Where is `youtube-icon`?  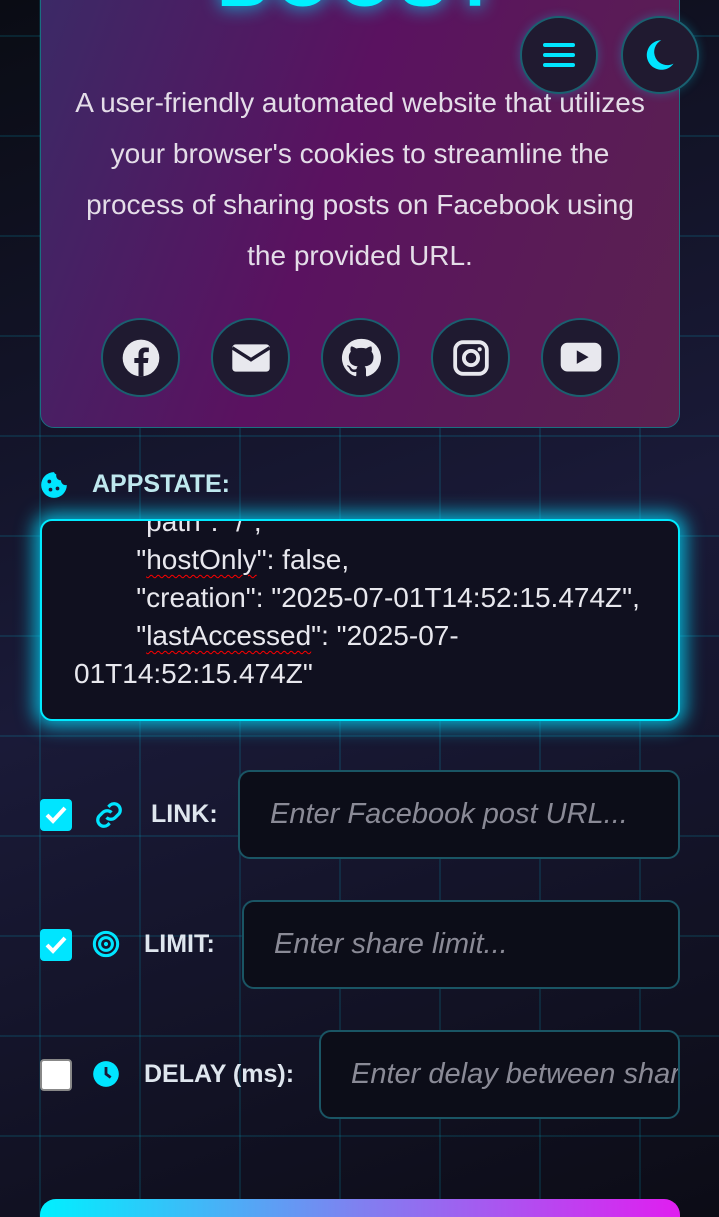 youtube-icon is located at coordinates (580, 357).